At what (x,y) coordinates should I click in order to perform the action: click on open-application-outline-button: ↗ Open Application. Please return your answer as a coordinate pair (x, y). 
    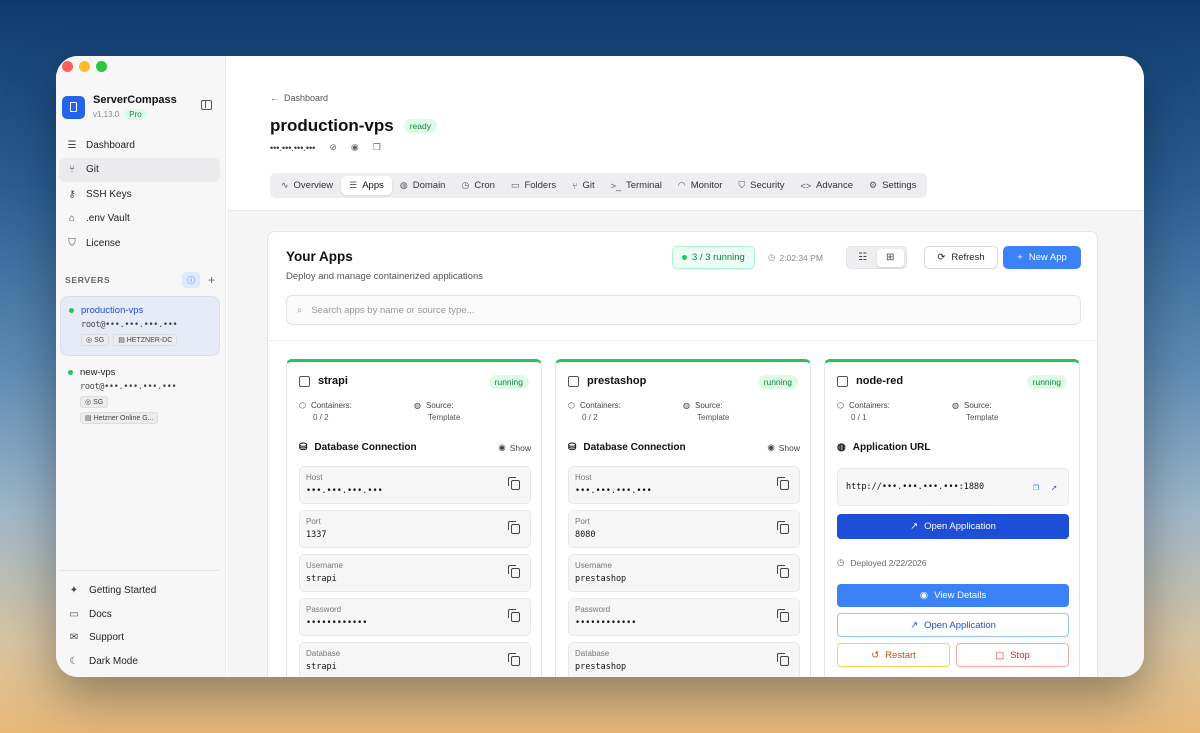
    Looking at the image, I should click on (953, 625).